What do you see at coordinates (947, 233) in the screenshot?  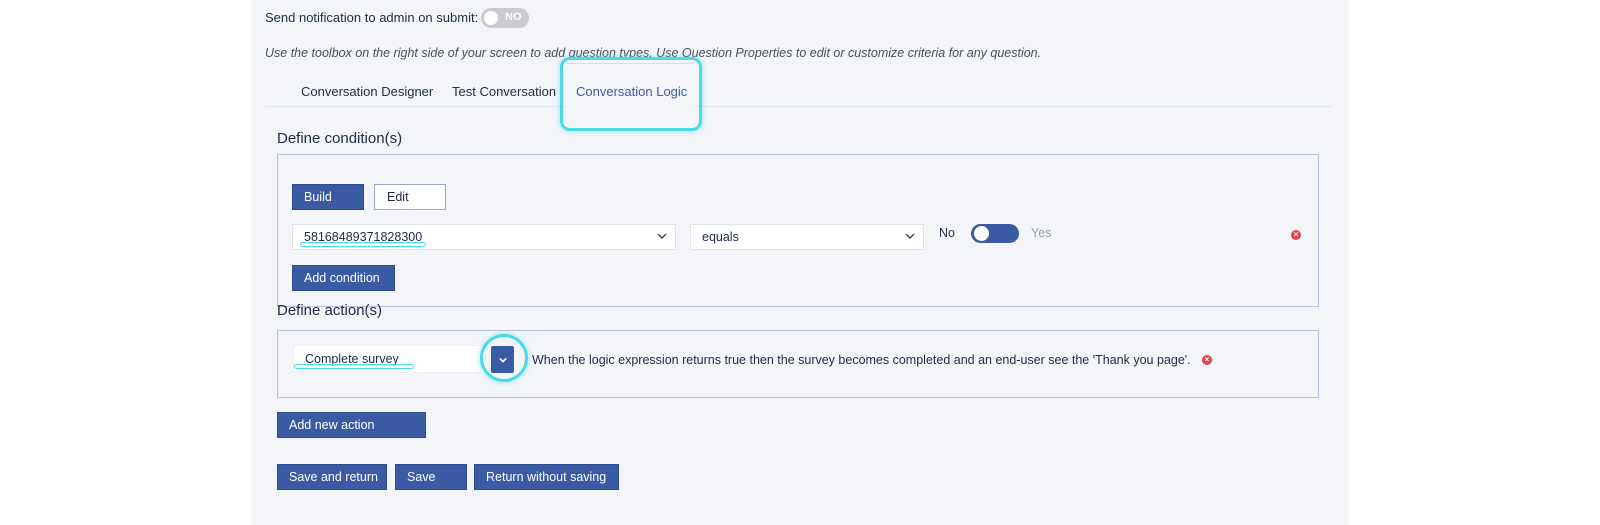 I see `toggle-no-label: No` at bounding box center [947, 233].